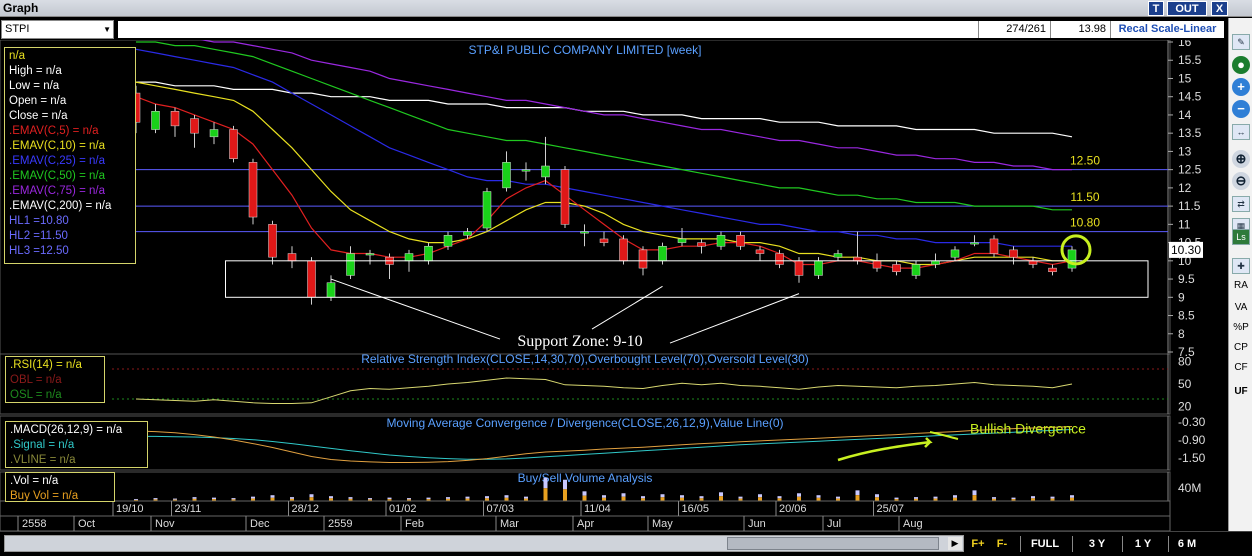 The height and width of the screenshot is (556, 1252). Describe the element at coordinates (260, 524) in the screenshot. I see `x-bottom-label: Dec` at that location.